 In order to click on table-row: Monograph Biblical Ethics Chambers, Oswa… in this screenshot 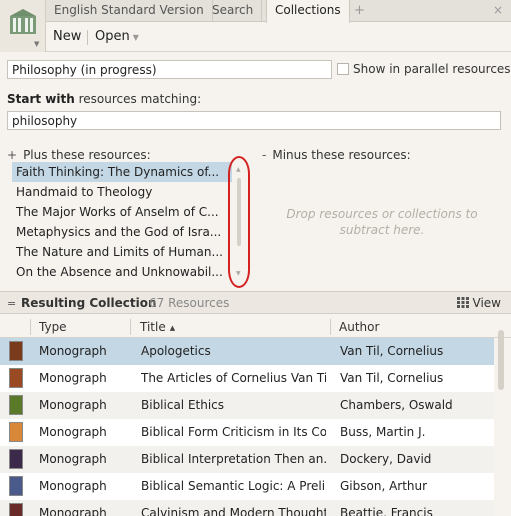, I will do `click(247, 405)`.